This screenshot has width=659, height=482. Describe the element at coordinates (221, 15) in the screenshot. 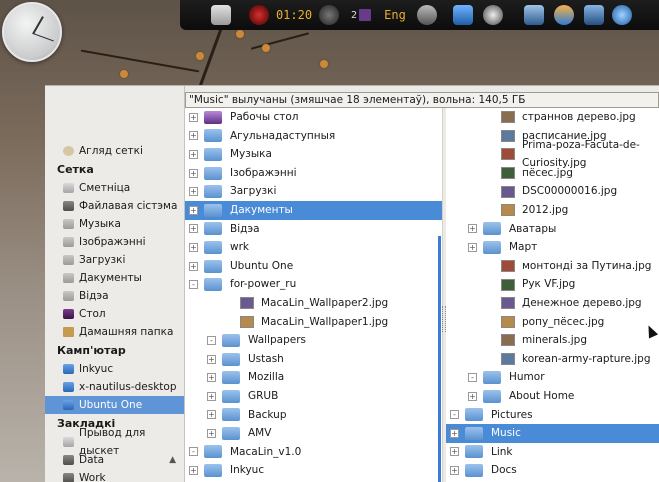

I see `weather-icon` at that location.